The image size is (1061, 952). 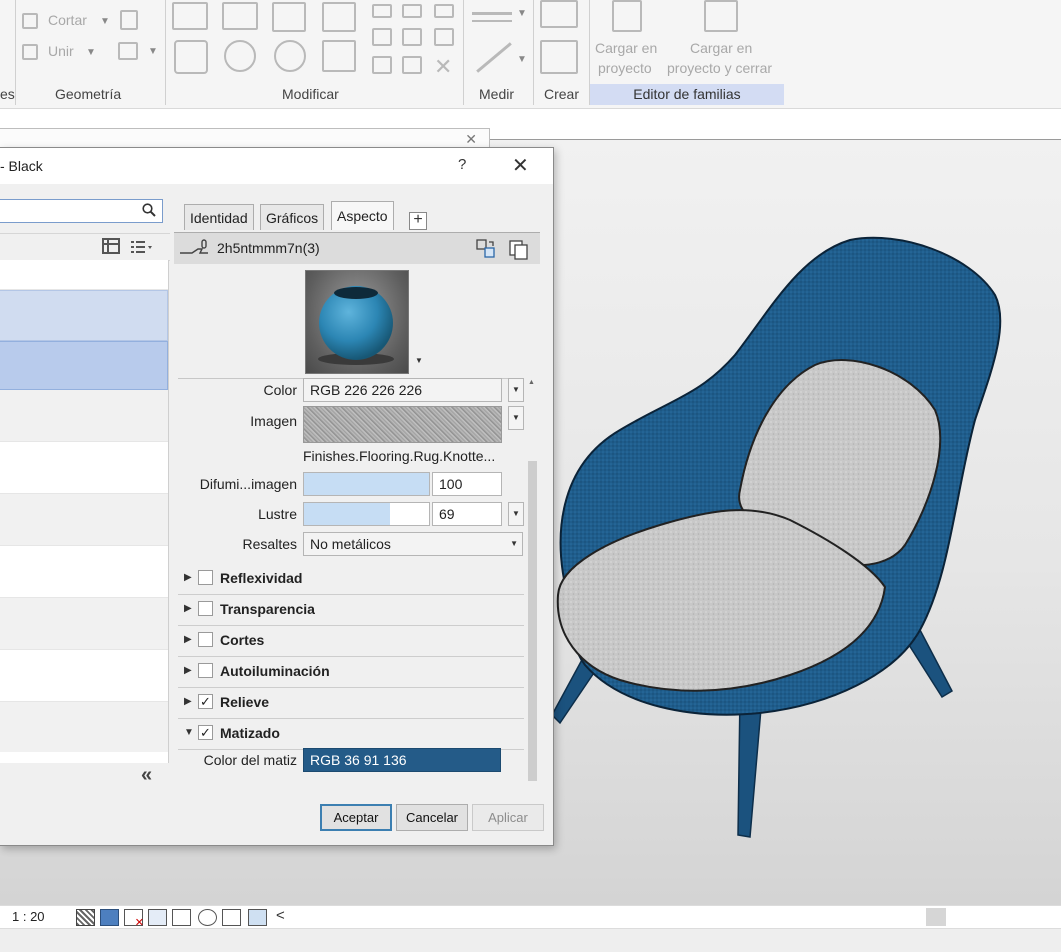 I want to click on image-thumbnail, so click(x=402, y=424).